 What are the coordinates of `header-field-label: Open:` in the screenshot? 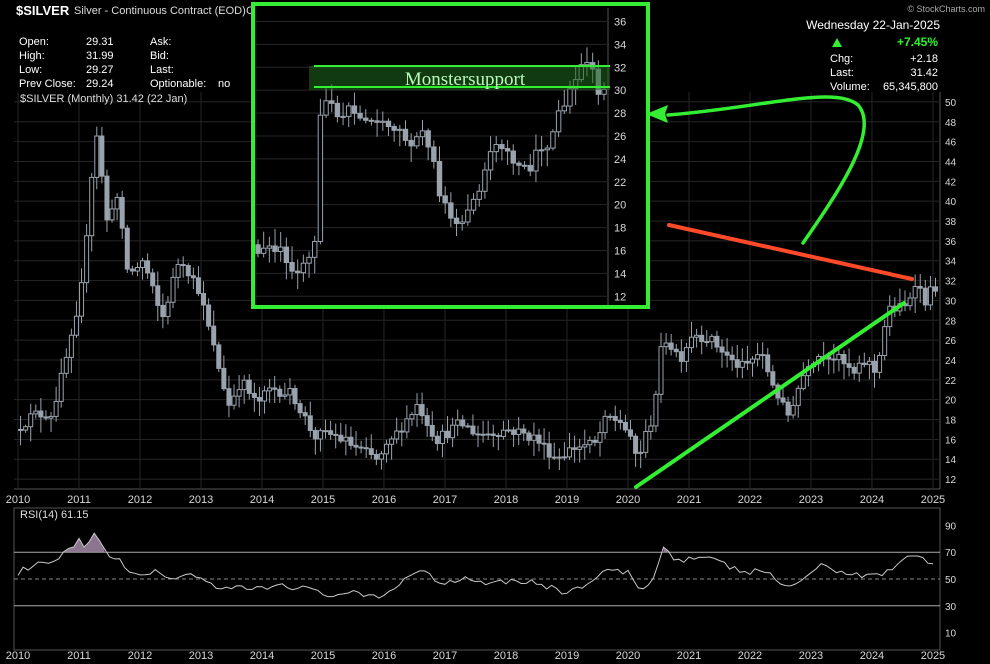 It's located at (34, 42).